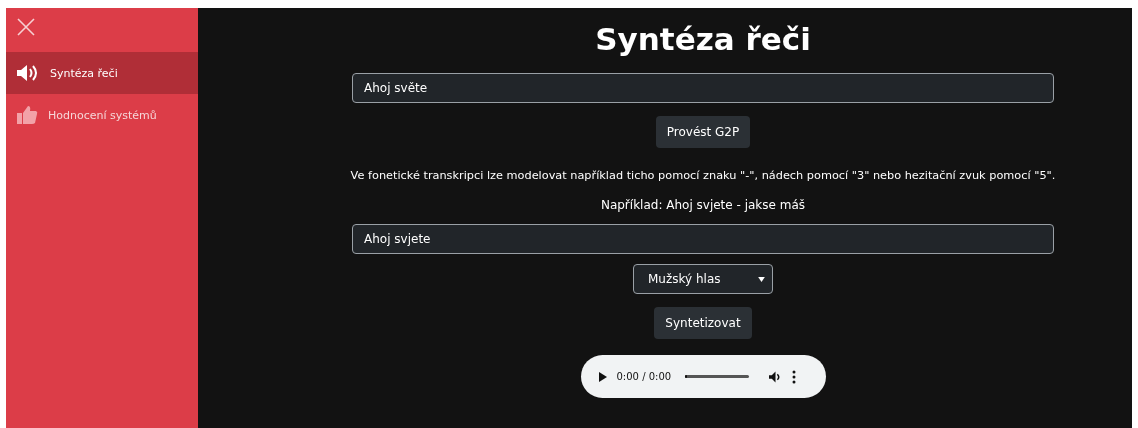  I want to click on close-icon, so click(26, 27).